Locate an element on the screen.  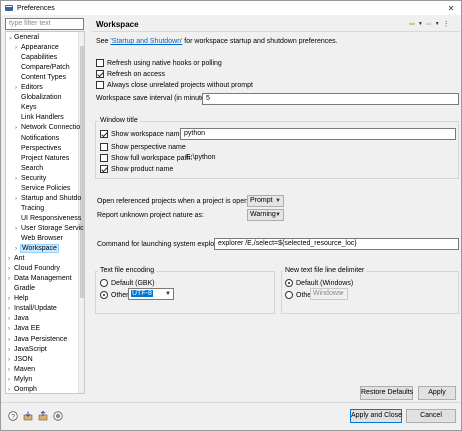
tree-item: Gradle is located at coordinates (21, 289).